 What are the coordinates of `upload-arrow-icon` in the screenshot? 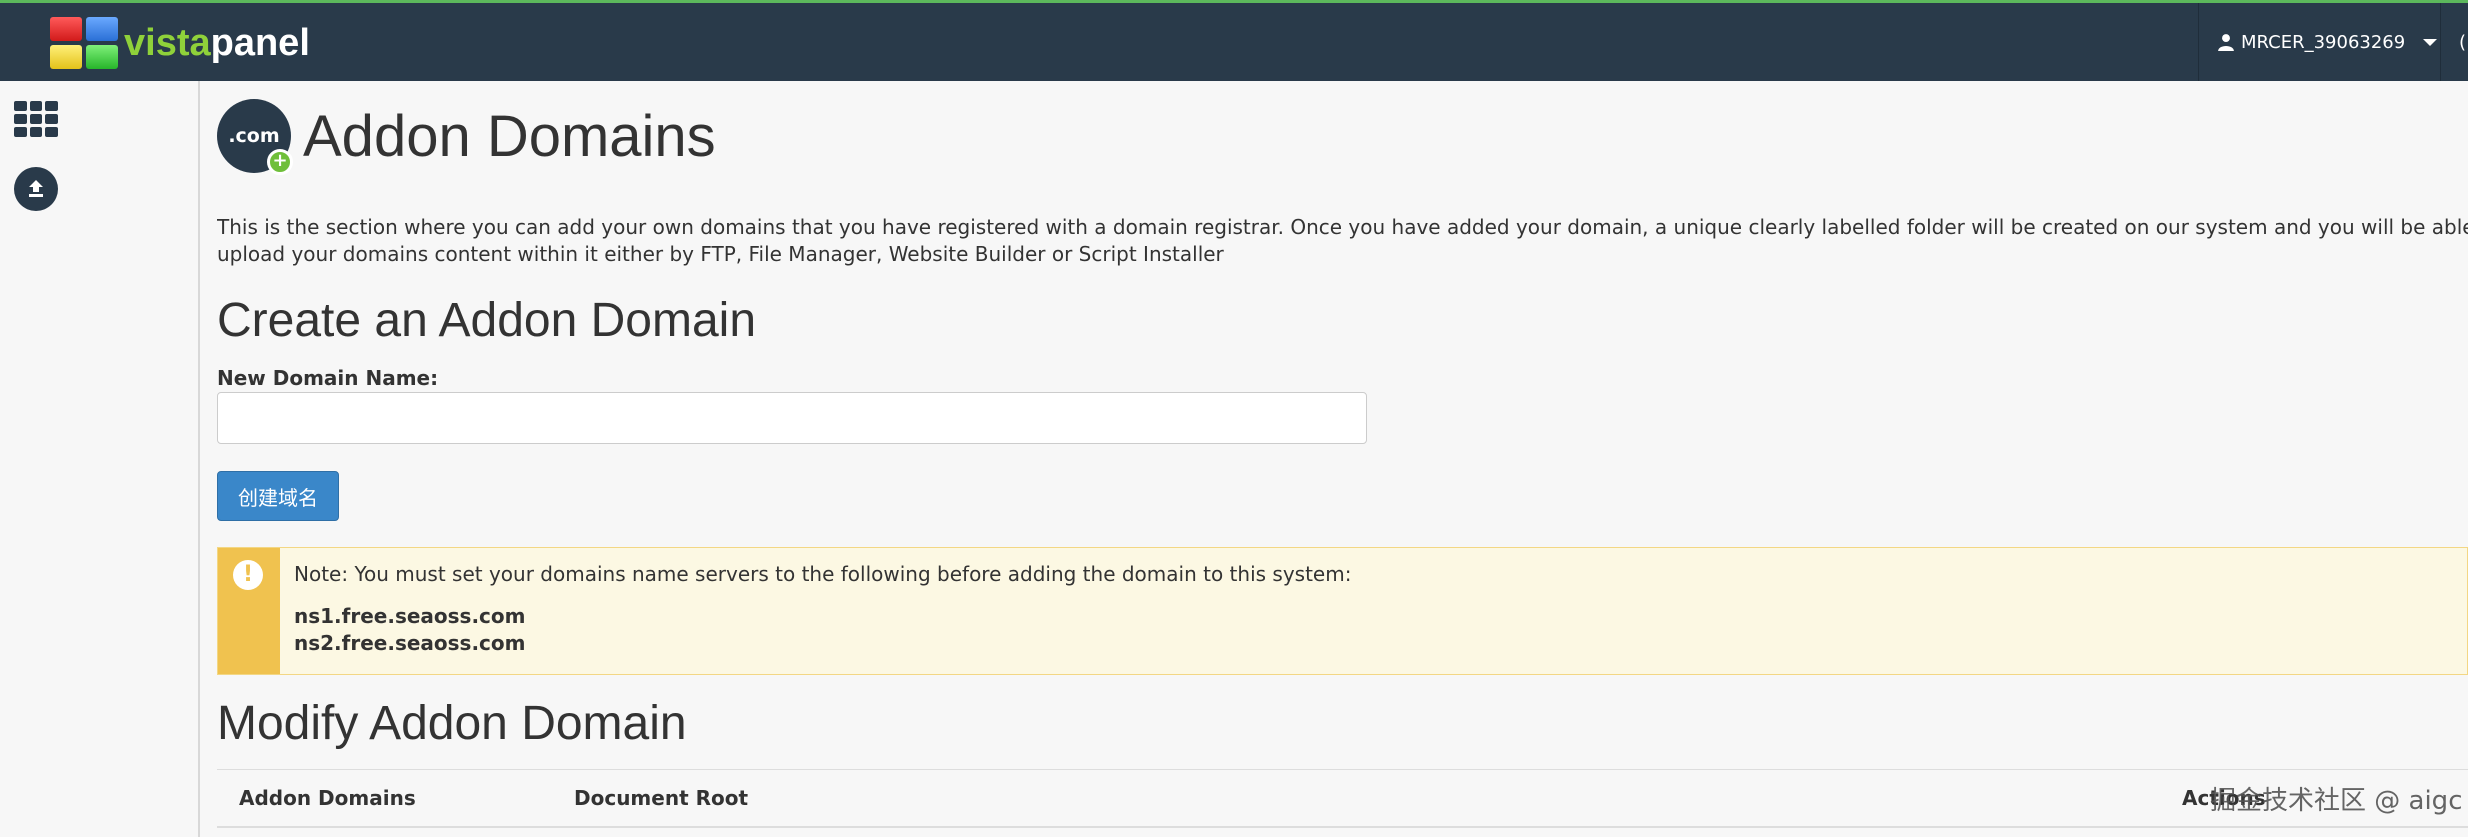 It's located at (36, 188).